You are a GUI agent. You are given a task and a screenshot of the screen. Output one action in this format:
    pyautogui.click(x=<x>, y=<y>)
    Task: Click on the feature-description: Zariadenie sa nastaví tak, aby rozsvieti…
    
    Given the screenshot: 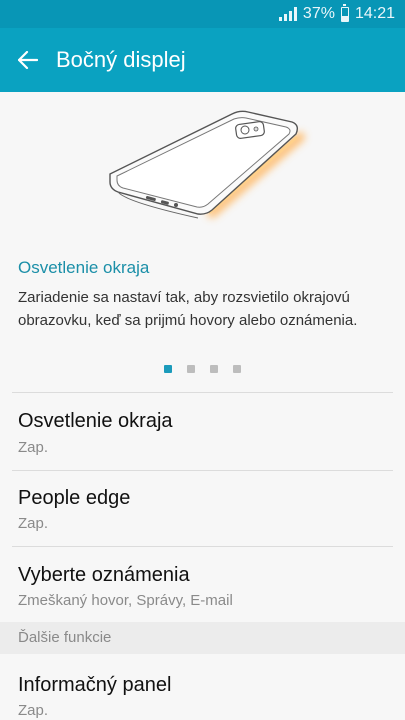 What is the action you would take?
    pyautogui.click(x=188, y=309)
    